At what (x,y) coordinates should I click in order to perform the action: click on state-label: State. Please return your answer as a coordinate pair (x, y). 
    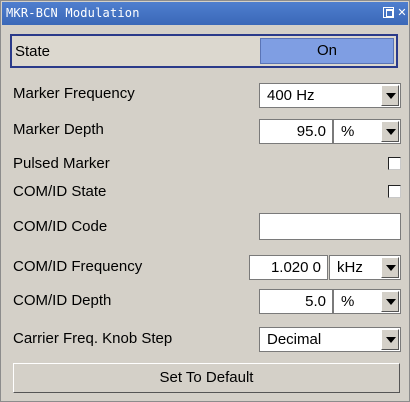
    Looking at the image, I should click on (33, 51).